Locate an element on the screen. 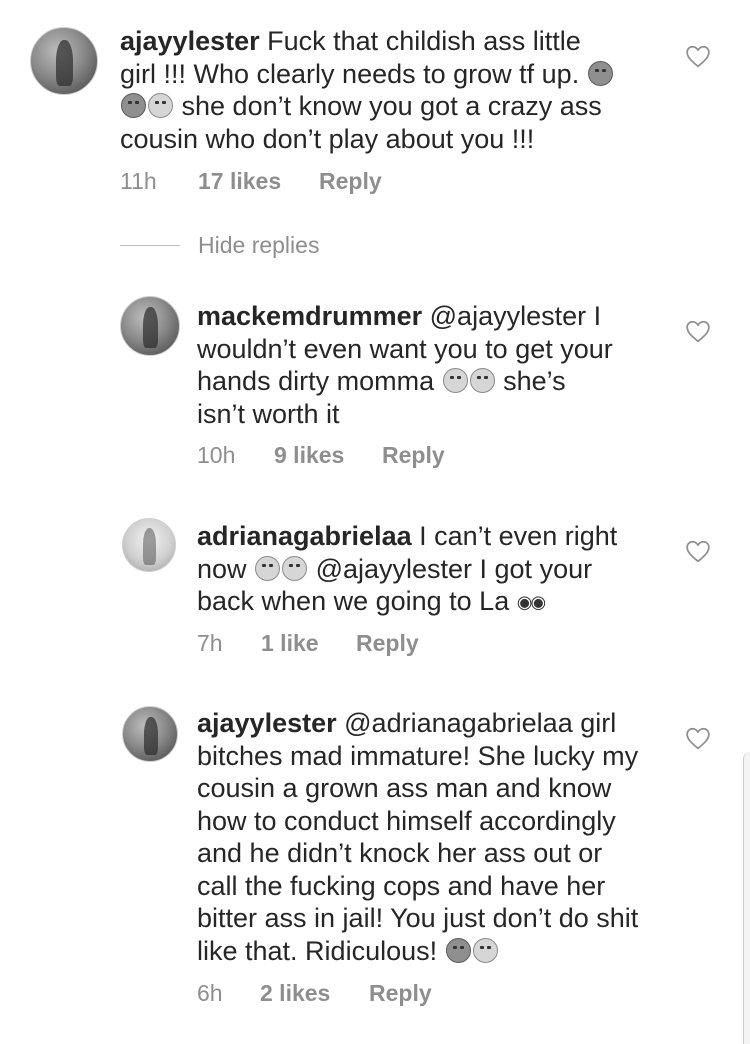 This screenshot has height=1044, width=750. divider-line is located at coordinates (150, 245).